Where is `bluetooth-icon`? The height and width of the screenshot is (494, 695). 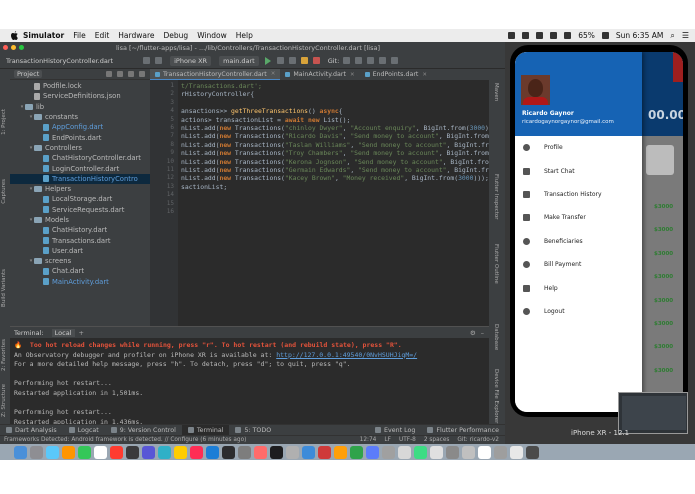
bluetooth-icon is located at coordinates (540, 35).